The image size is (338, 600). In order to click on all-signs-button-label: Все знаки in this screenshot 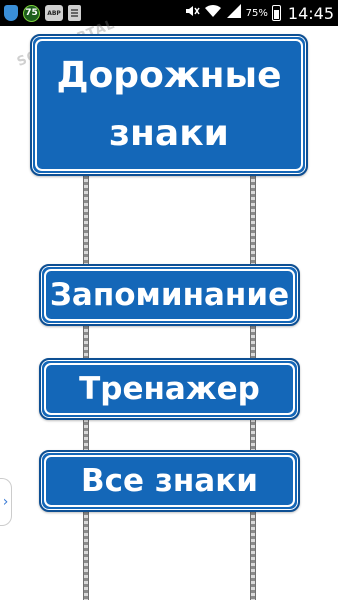, I will do `click(169, 481)`.